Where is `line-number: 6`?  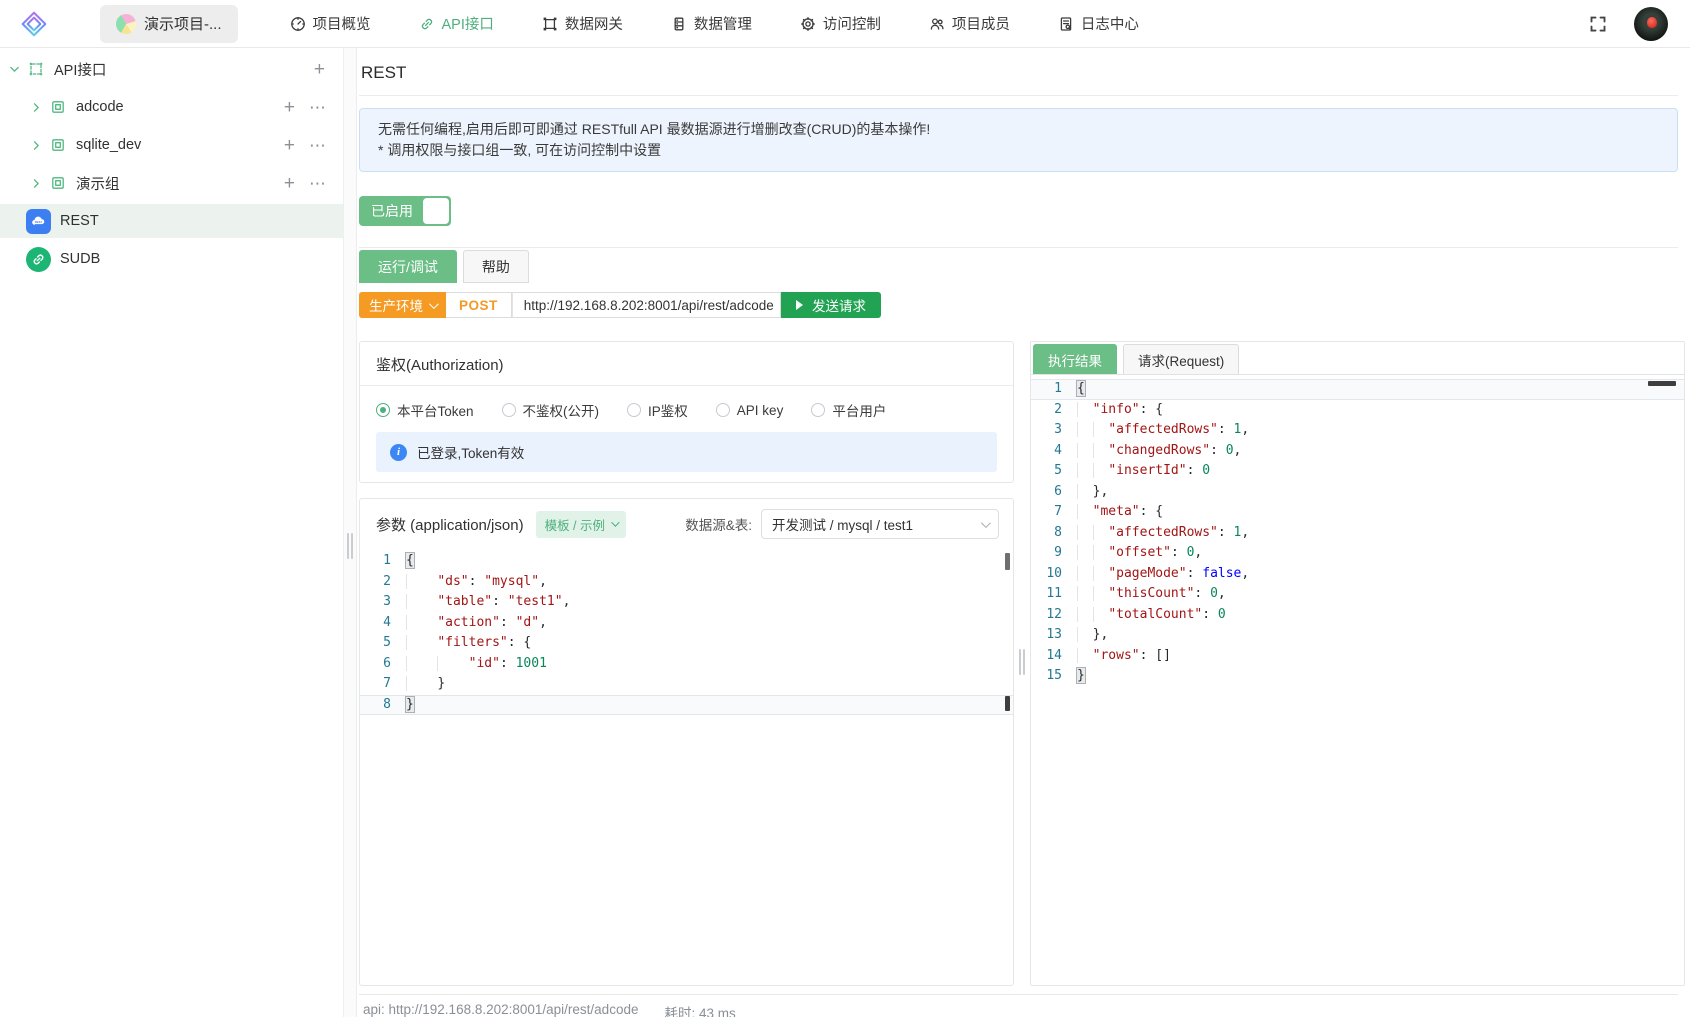
line-number: 6 is located at coordinates (387, 663).